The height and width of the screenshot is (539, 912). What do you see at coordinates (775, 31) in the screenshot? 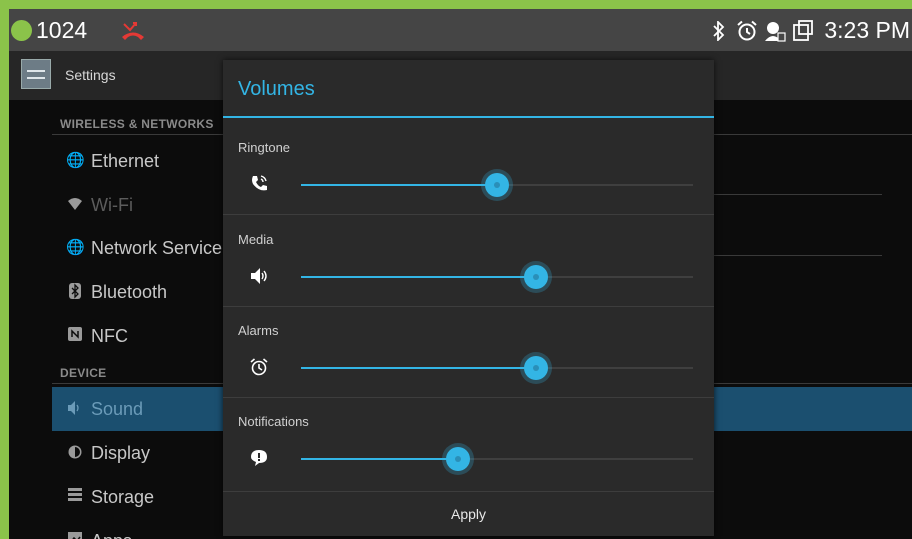
I see `account-icon` at bounding box center [775, 31].